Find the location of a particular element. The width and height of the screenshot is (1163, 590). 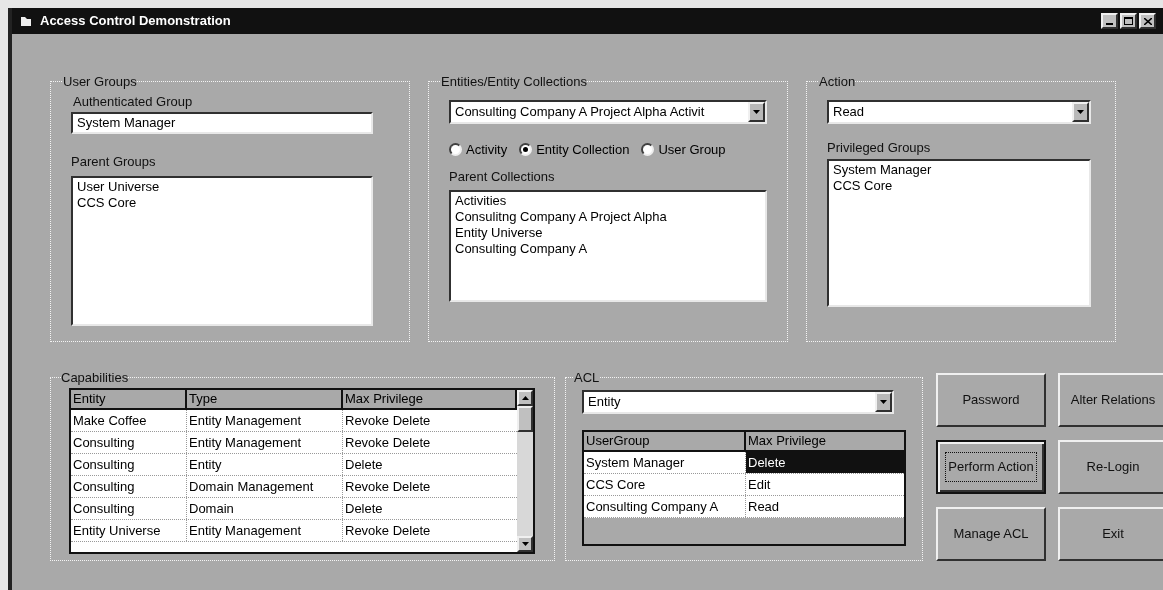

field-label: Privileged Groups is located at coordinates (879, 147).